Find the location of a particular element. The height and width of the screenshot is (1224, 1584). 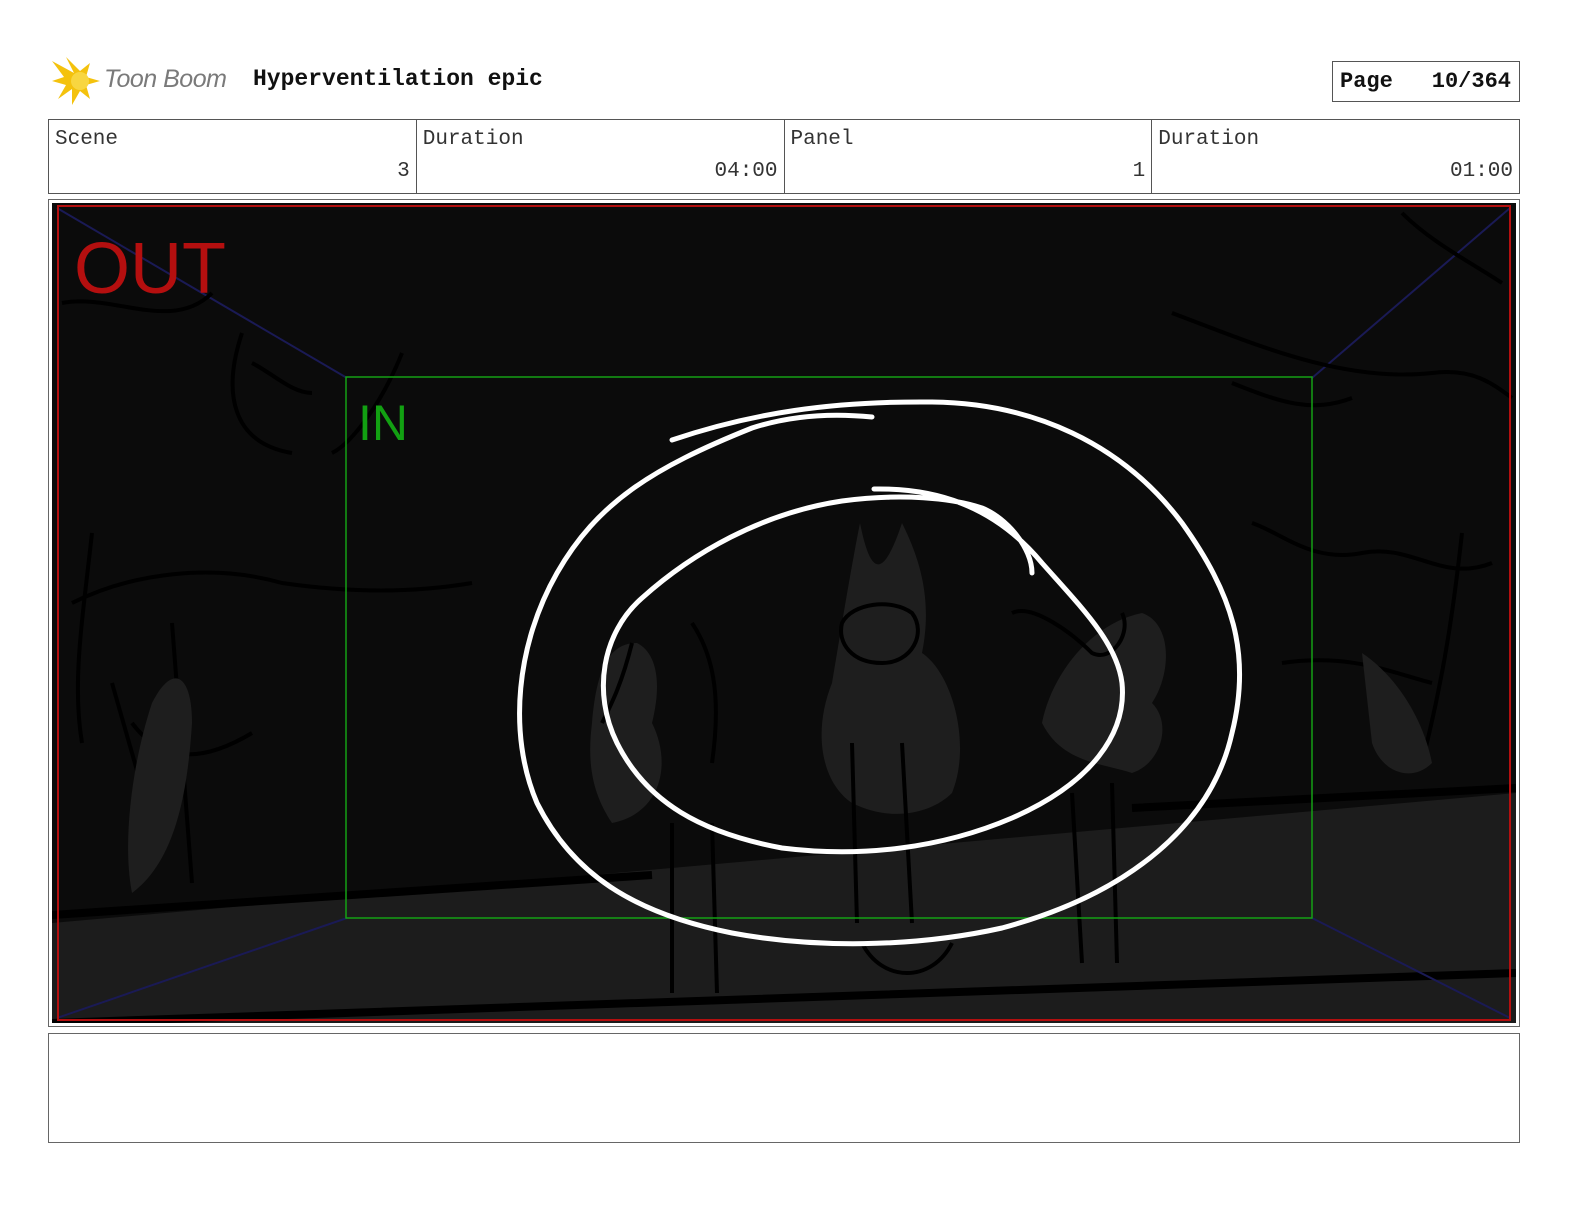

page-label: Page is located at coordinates (1366, 81).